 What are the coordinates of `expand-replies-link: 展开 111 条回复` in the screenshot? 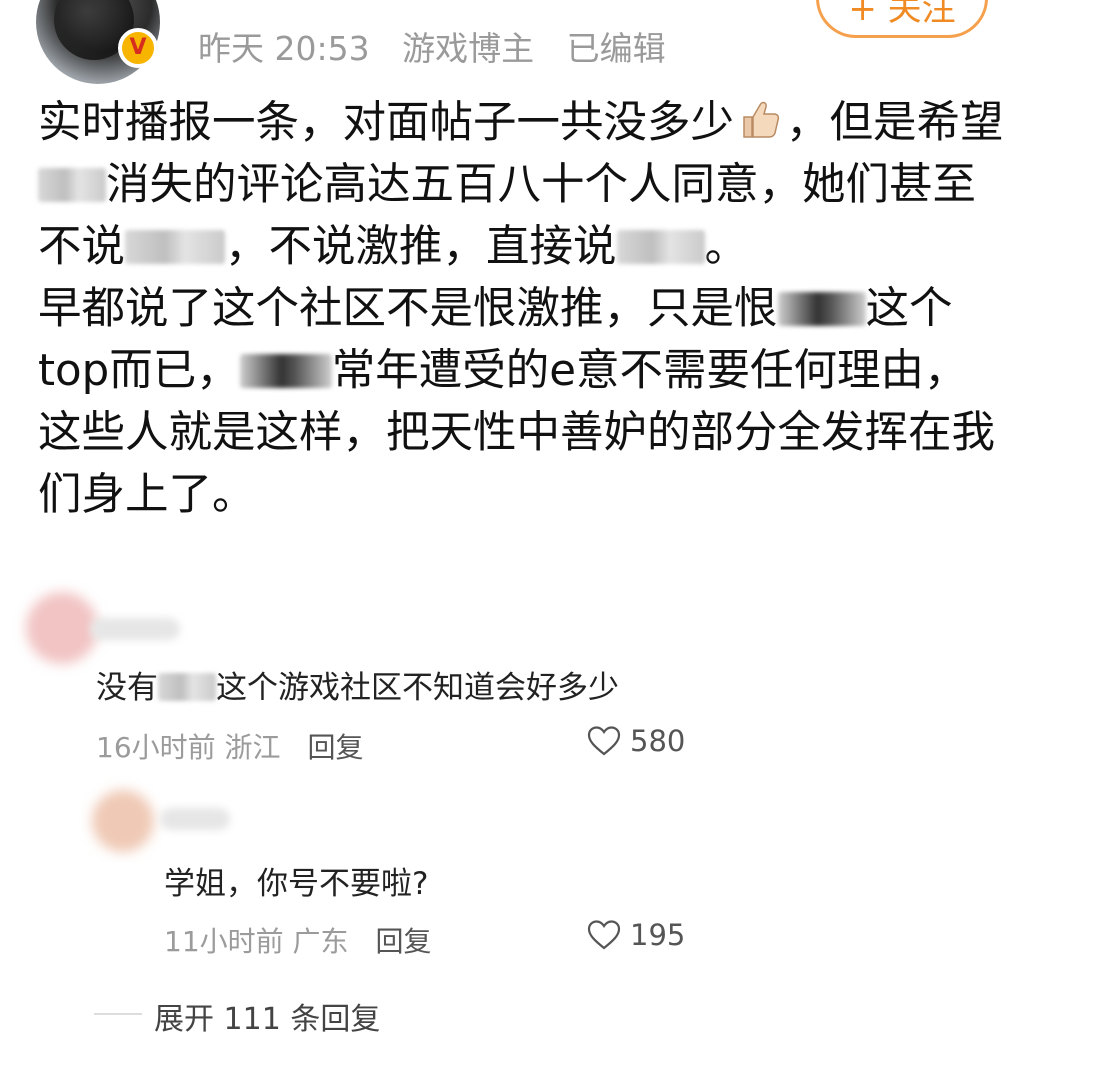 It's located at (267, 1016).